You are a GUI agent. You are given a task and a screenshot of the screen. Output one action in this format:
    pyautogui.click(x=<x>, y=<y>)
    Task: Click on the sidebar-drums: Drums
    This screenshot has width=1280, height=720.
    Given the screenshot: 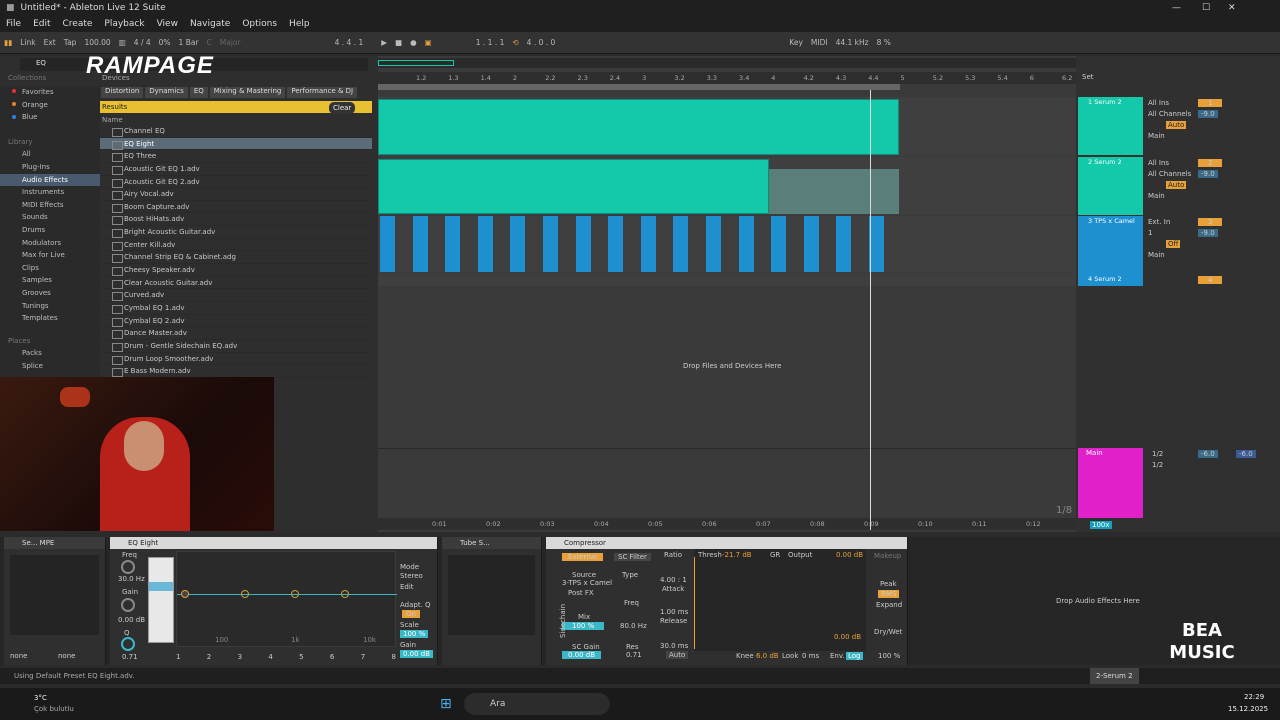 What is the action you would take?
    pyautogui.click(x=50, y=230)
    